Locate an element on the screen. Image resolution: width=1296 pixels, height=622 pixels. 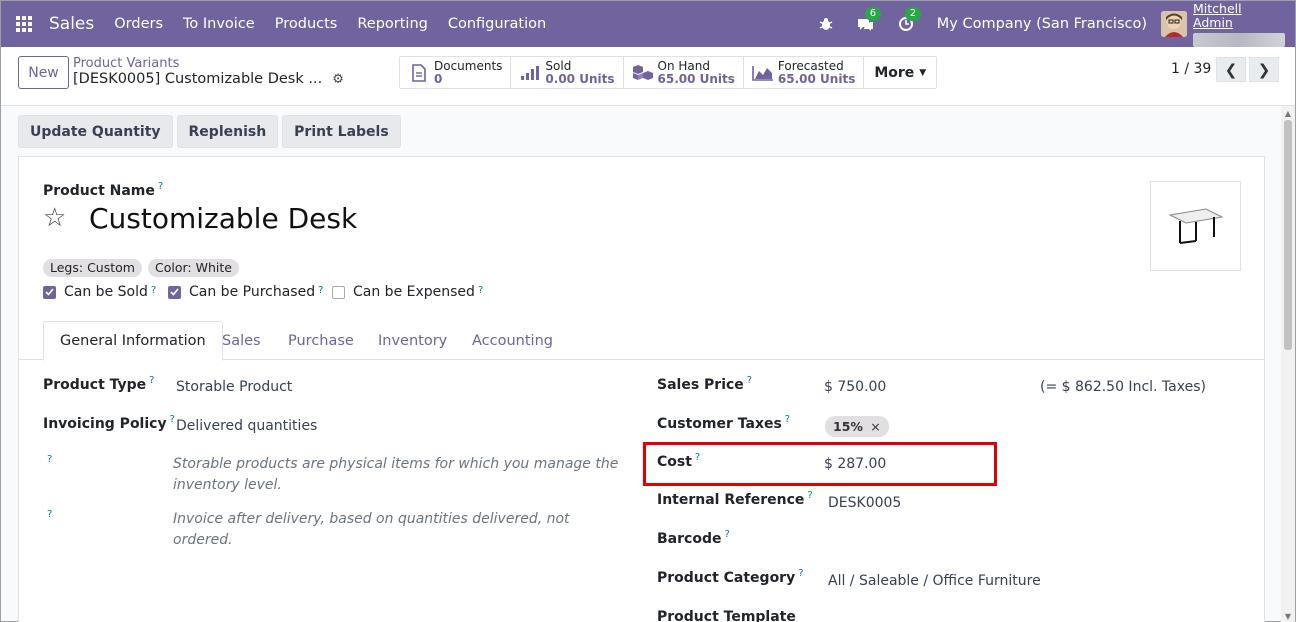
menu-products: Products is located at coordinates (306, 24).